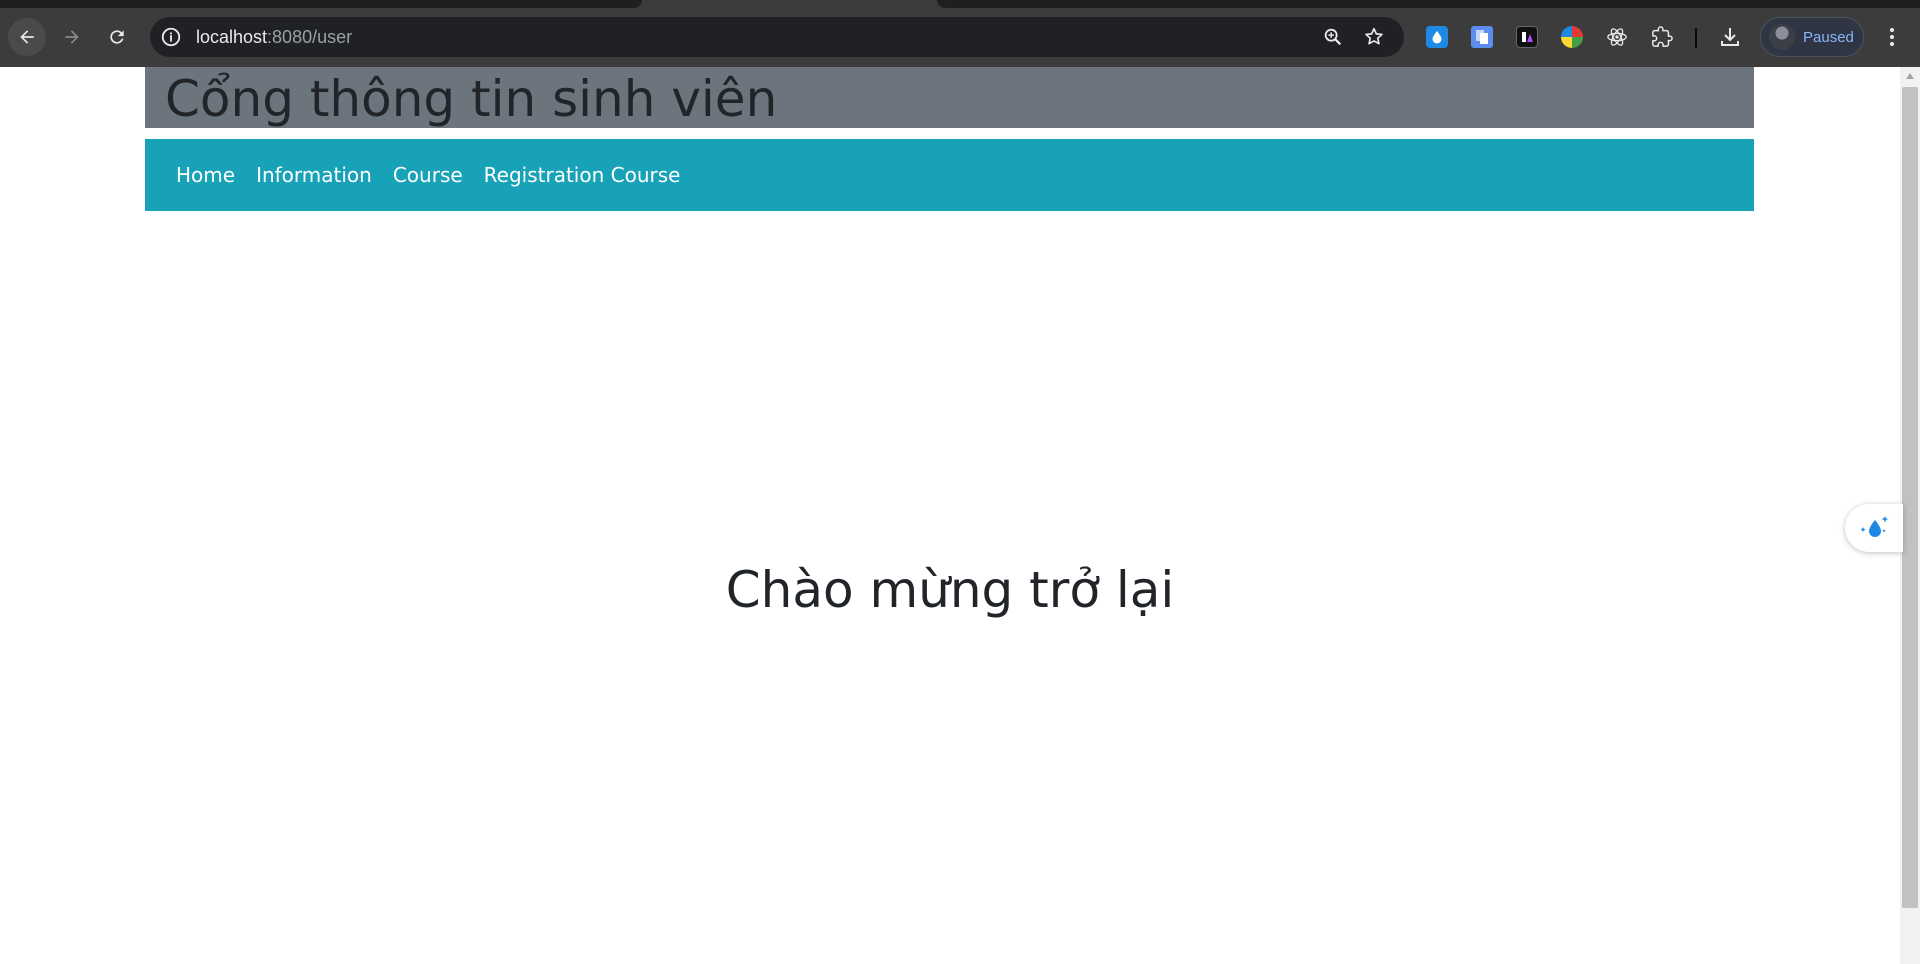 The height and width of the screenshot is (964, 1920). What do you see at coordinates (171, 37) in the screenshot?
I see `site-info-icon` at bounding box center [171, 37].